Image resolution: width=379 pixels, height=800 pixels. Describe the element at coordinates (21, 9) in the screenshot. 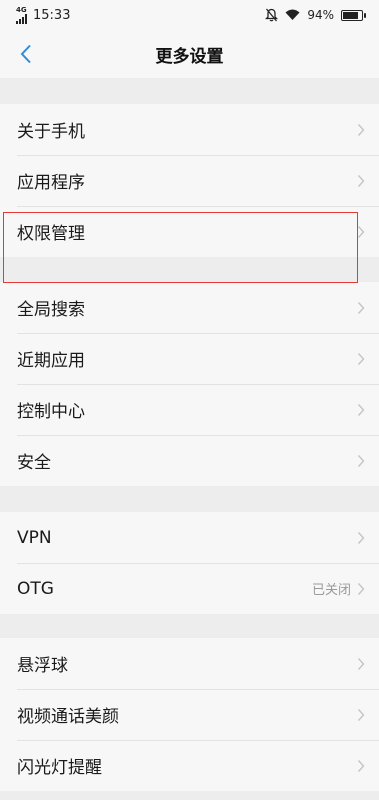

I see `network-type: 4G` at that location.